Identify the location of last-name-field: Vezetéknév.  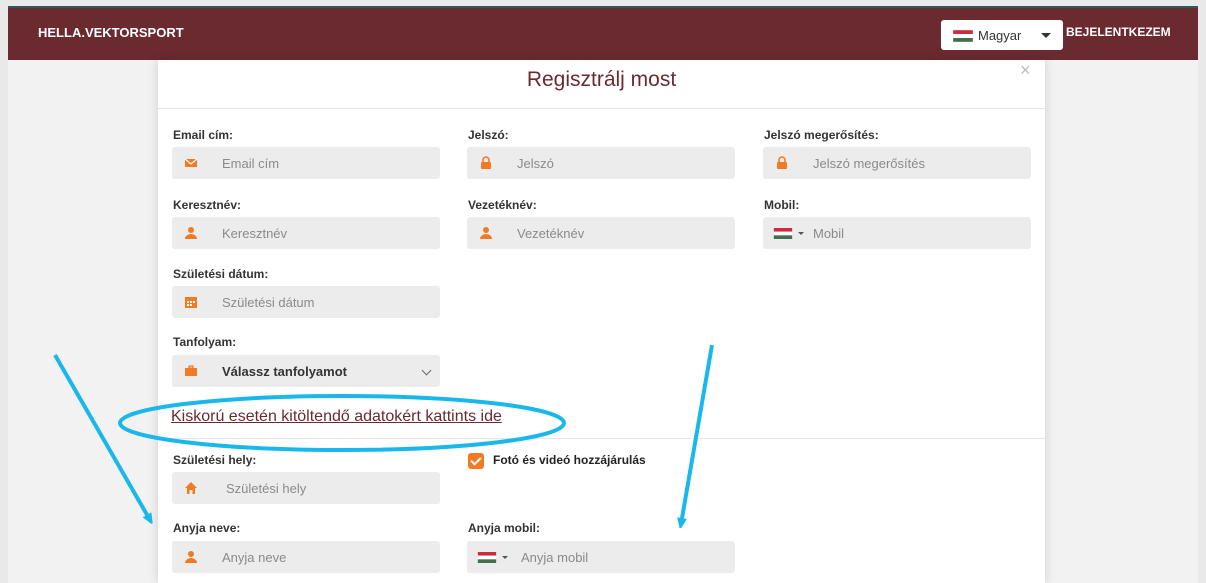
(601, 233).